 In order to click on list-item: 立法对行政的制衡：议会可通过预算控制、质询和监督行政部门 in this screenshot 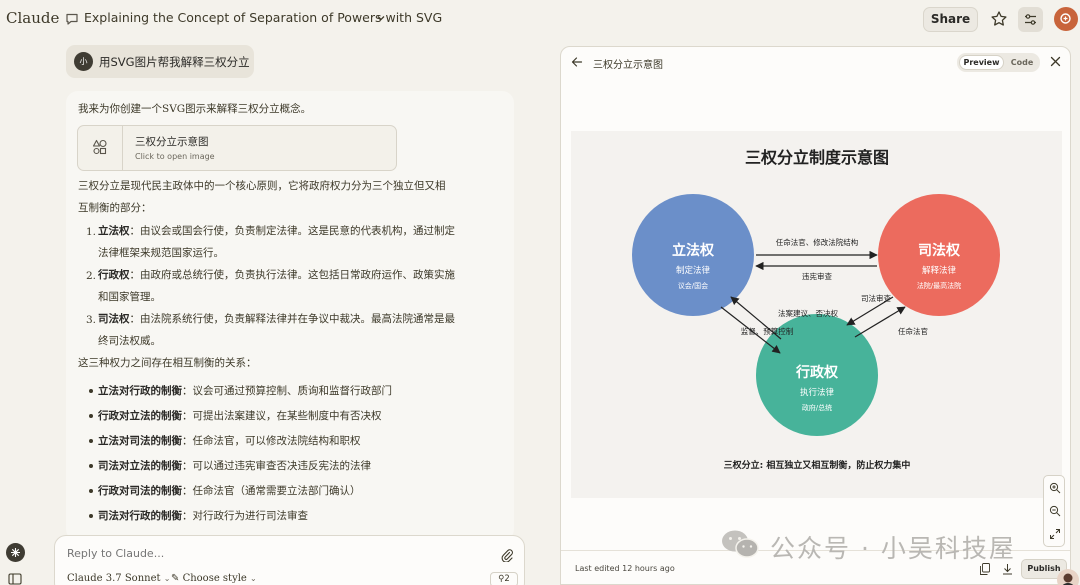, I will do `click(245, 390)`.